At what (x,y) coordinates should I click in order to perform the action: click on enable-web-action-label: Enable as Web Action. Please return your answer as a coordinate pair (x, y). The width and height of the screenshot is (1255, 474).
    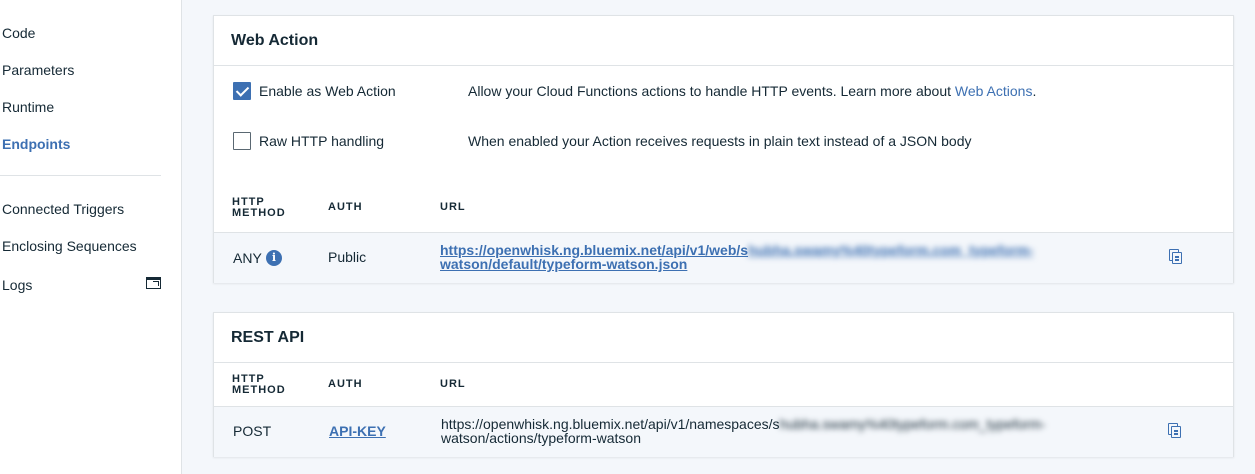
    Looking at the image, I should click on (327, 91).